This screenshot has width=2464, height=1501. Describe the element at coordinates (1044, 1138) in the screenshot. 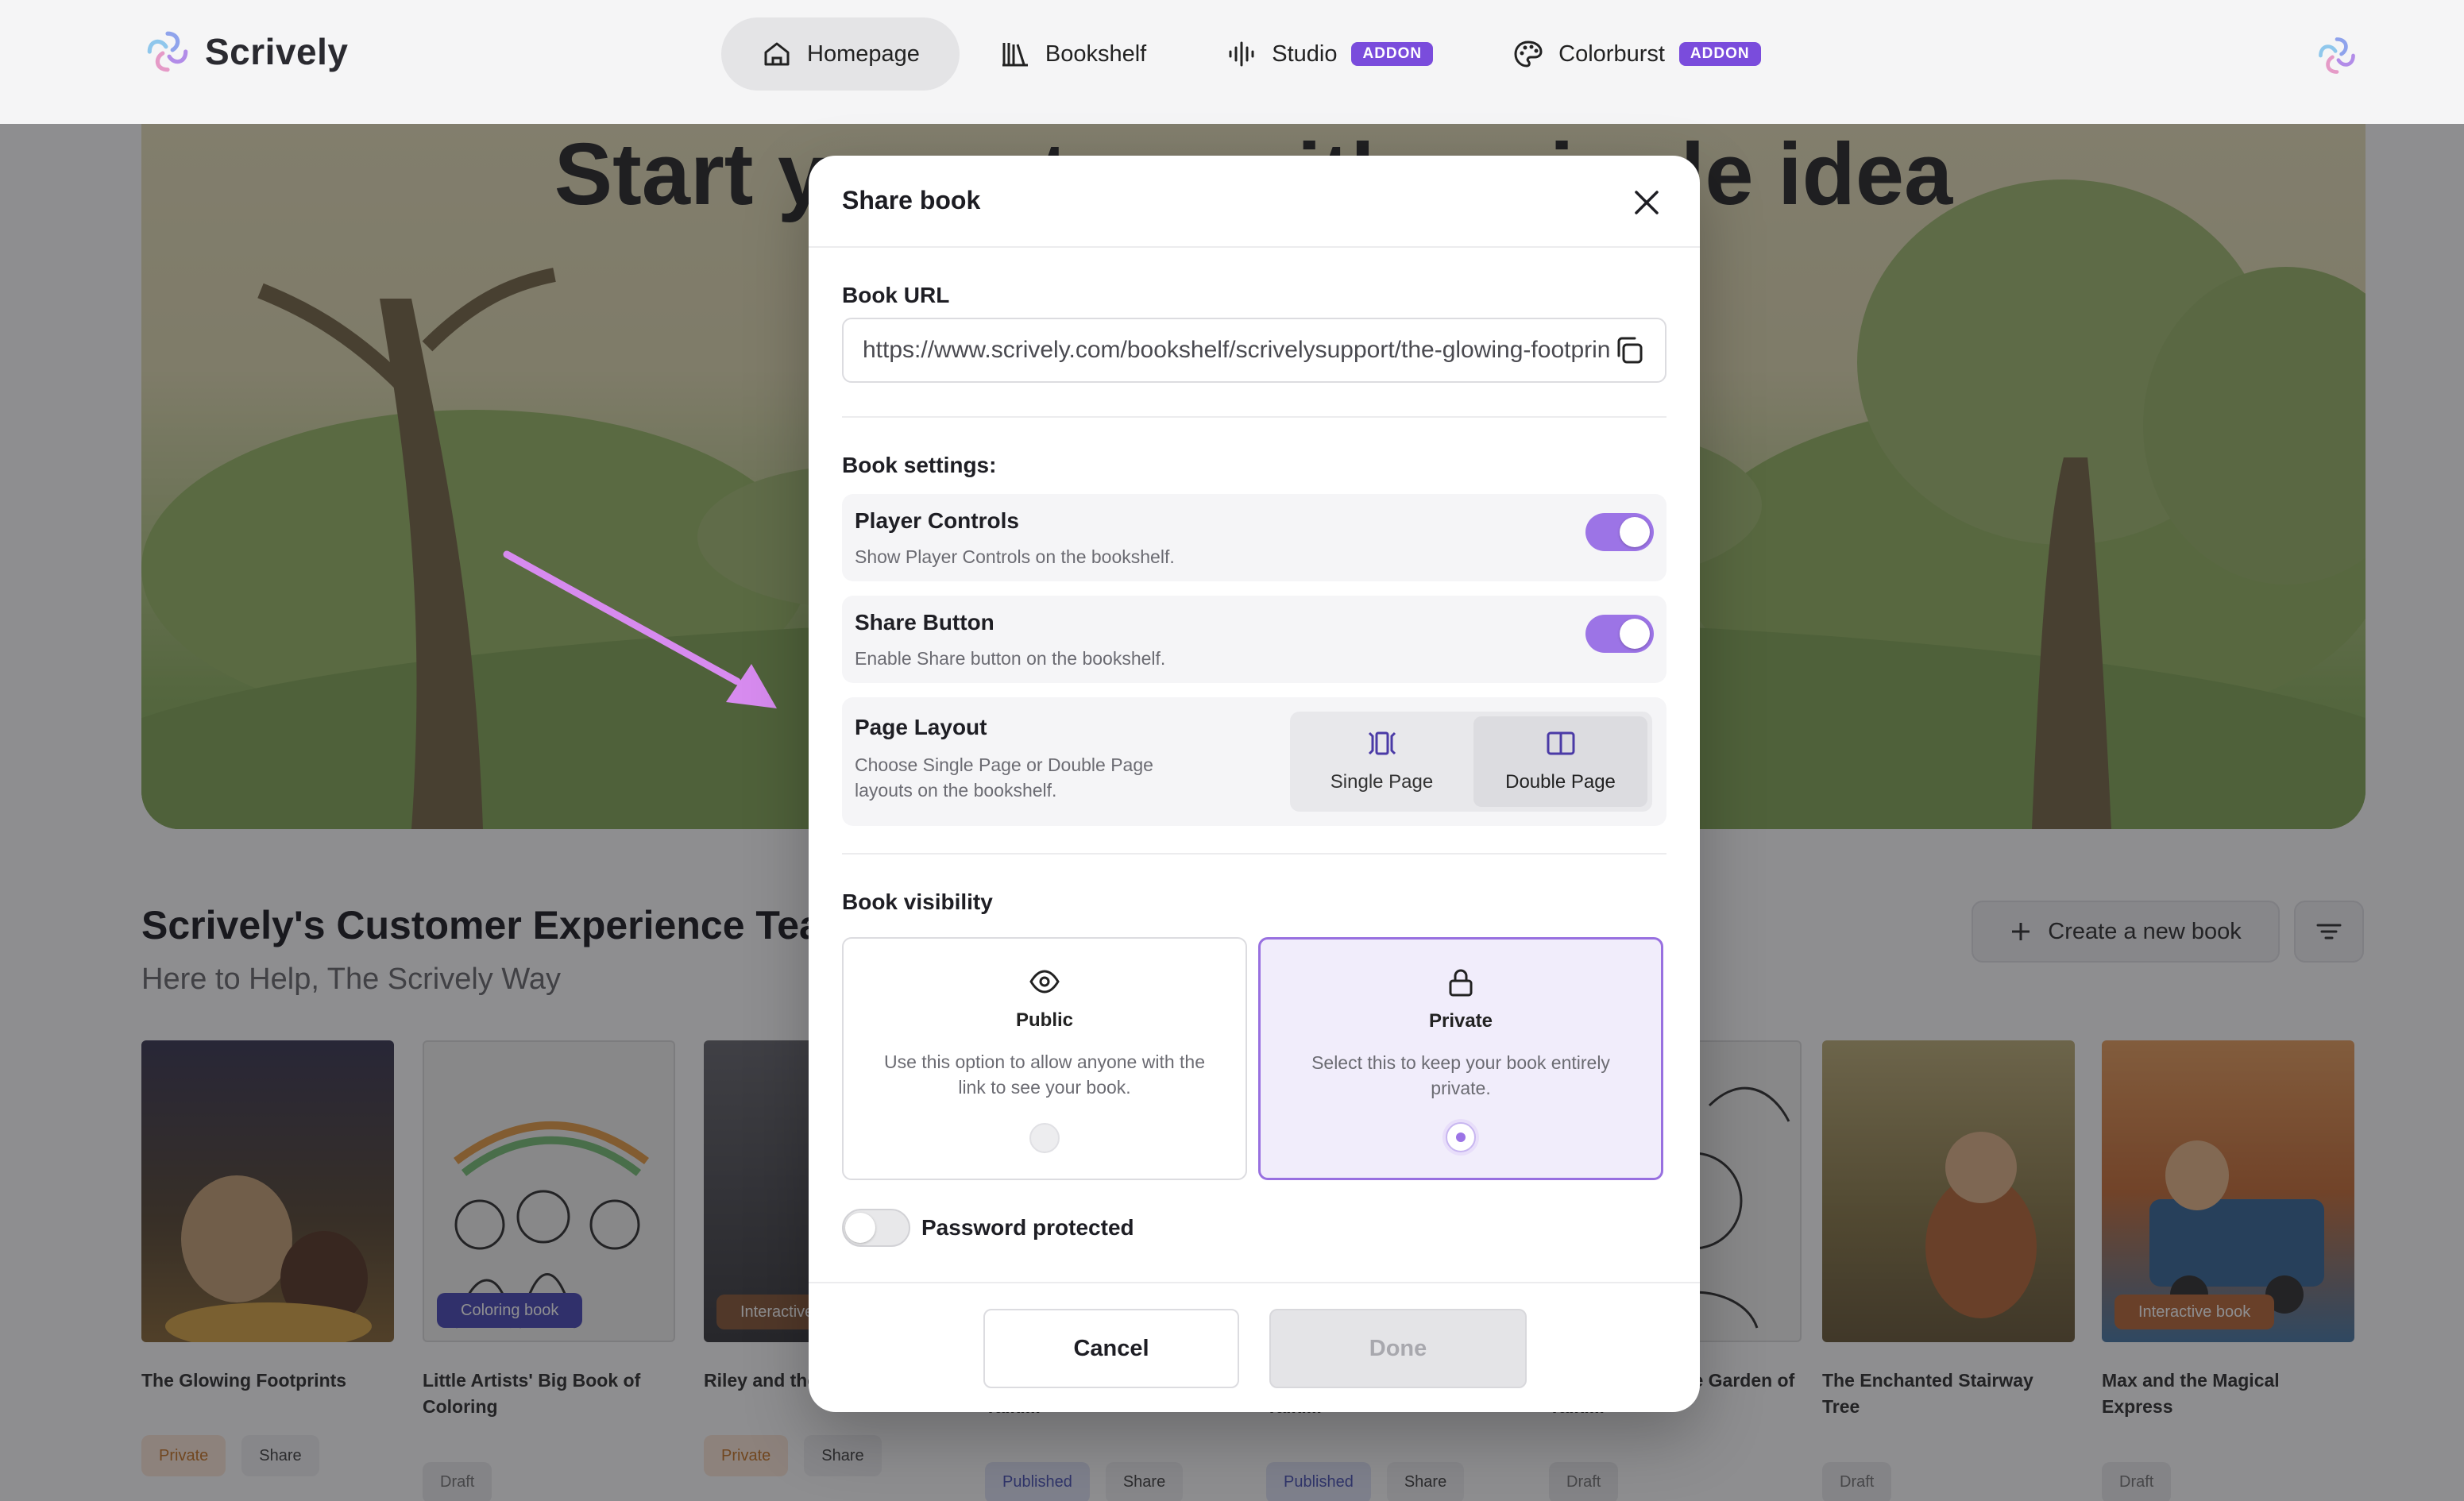

I see `public-radio` at that location.